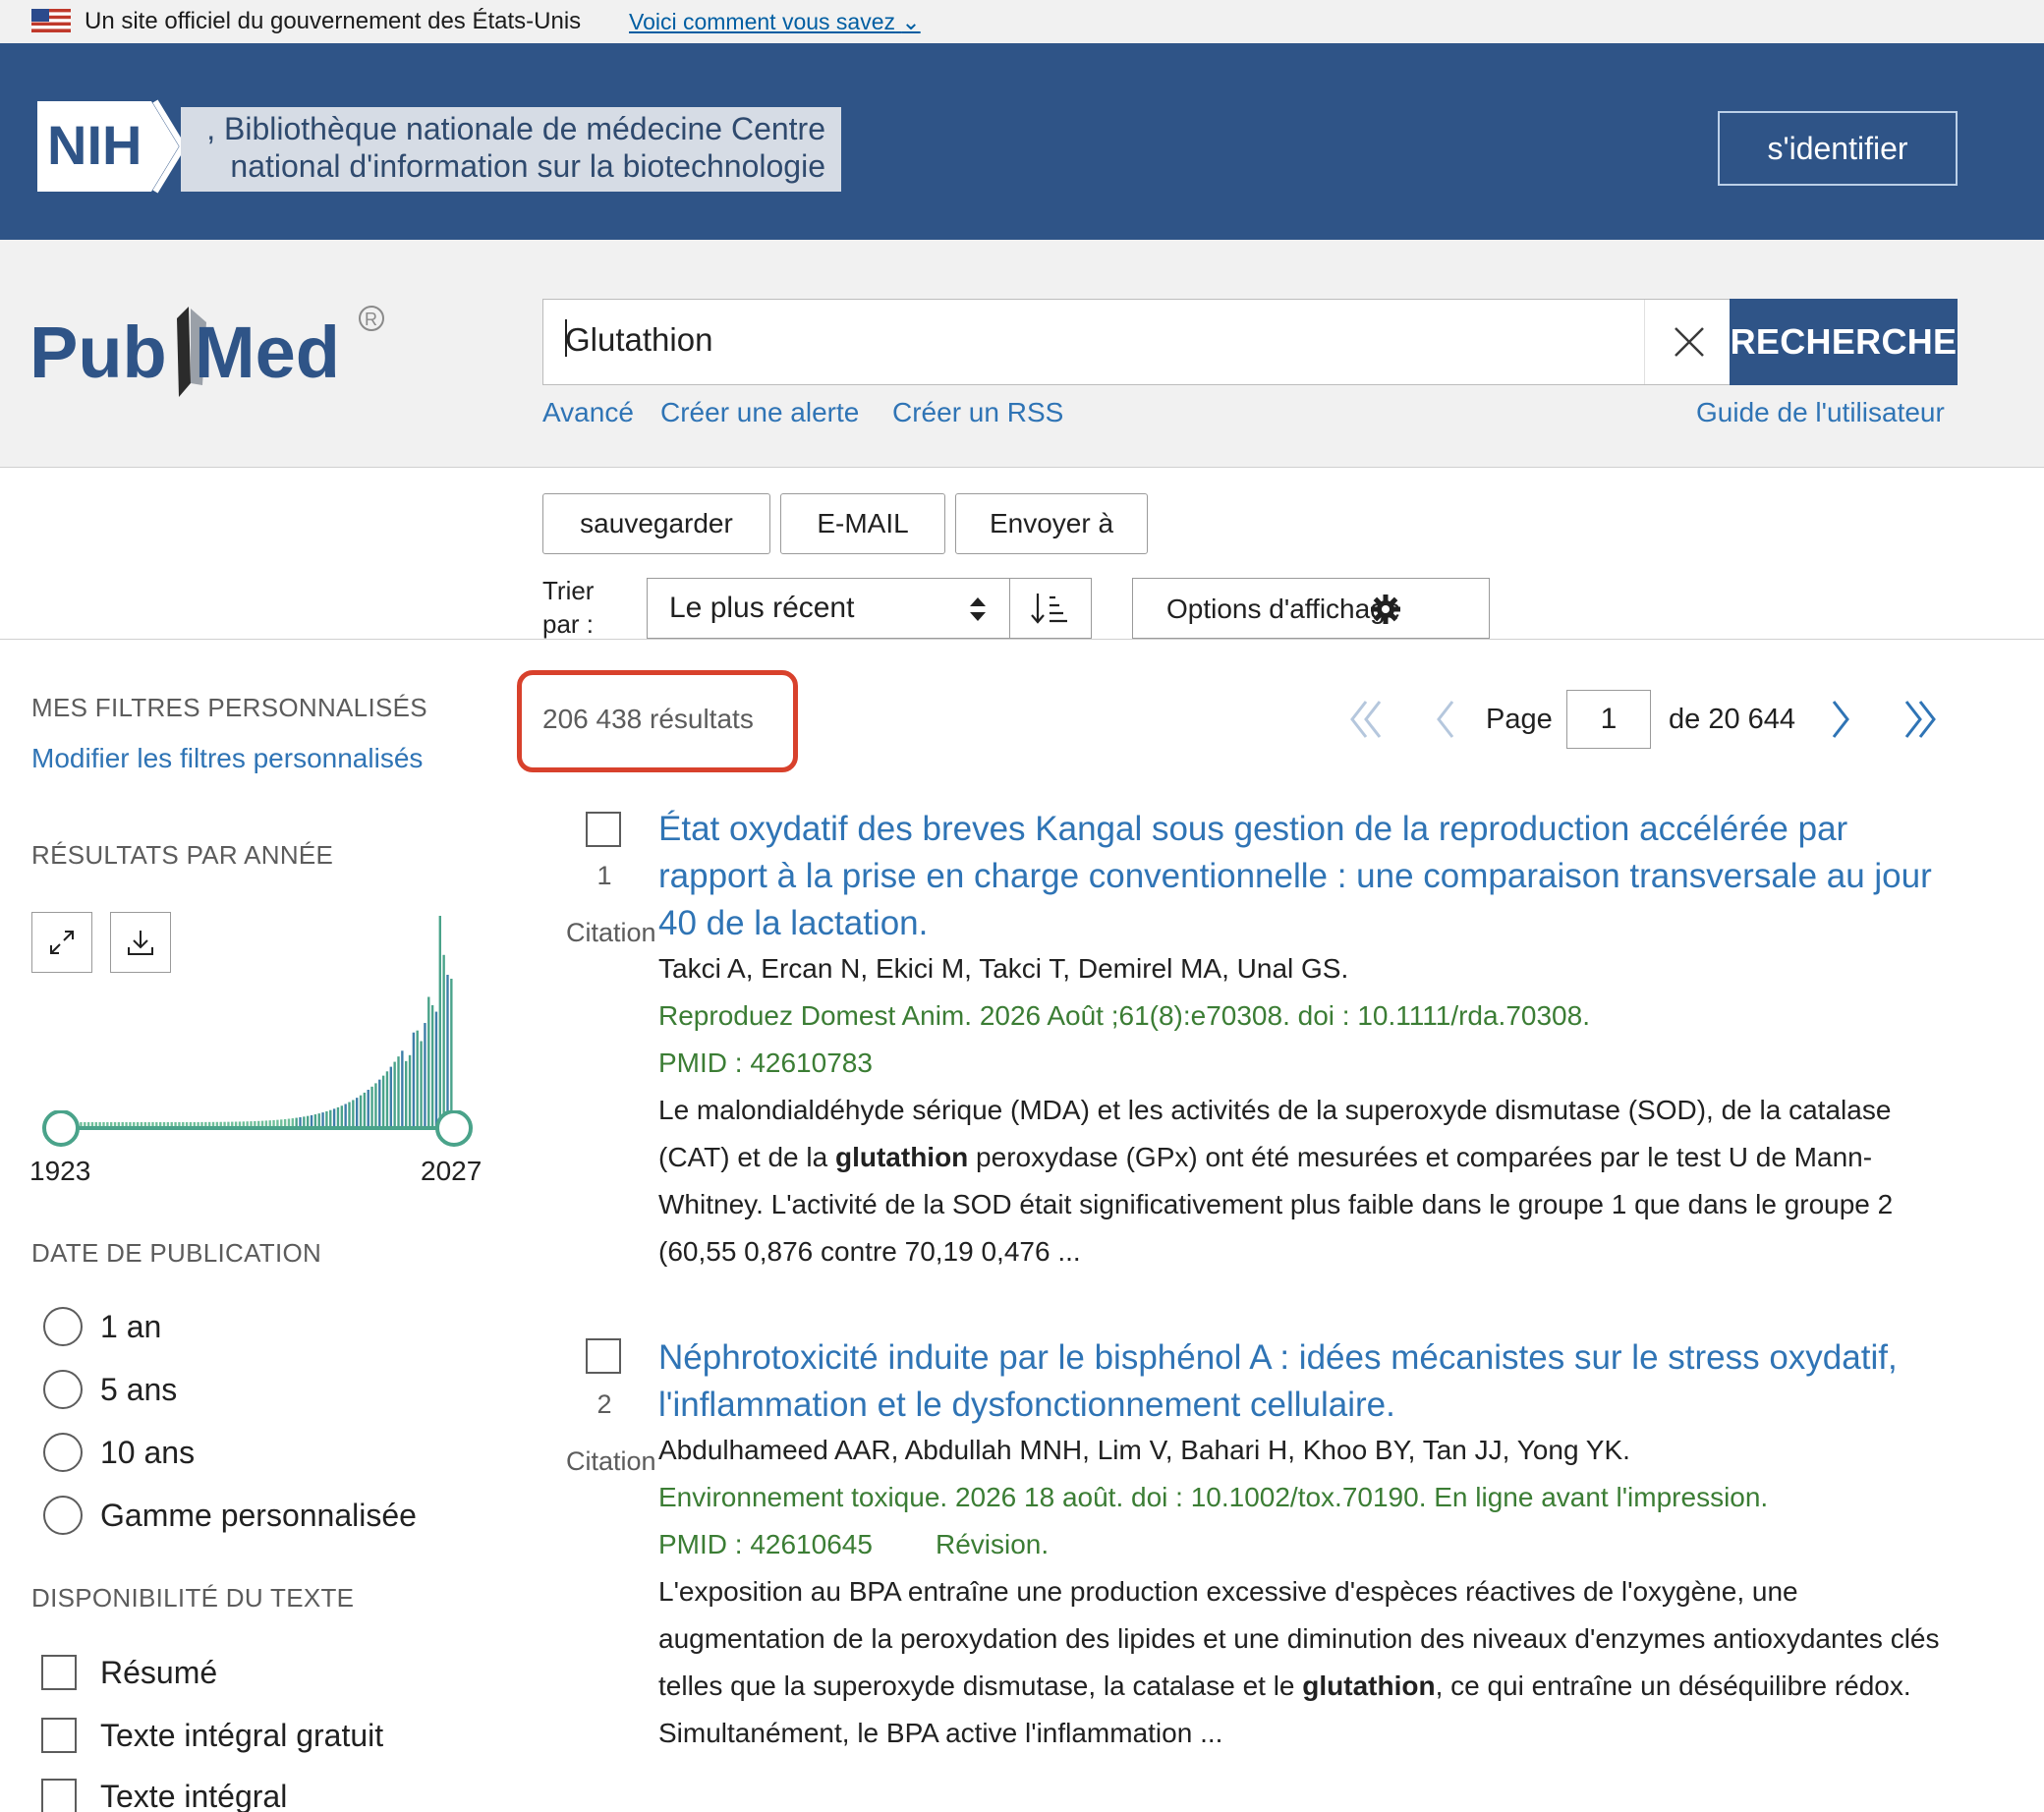 Image resolution: width=2044 pixels, height=1812 pixels. I want to click on pub-date-heading: DATE DE PUBLICATION, so click(176, 1253).